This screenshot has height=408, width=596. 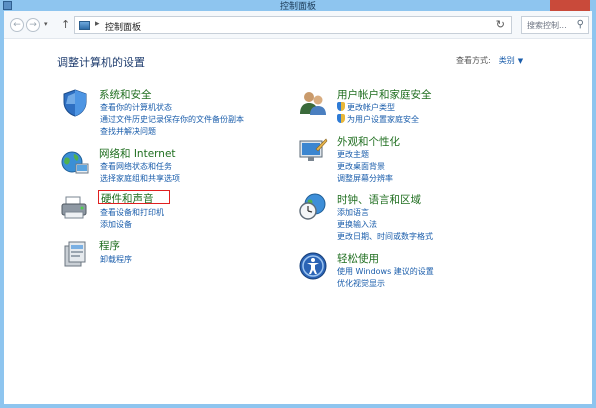 I want to click on search-icon: ⚲, so click(x=580, y=24).